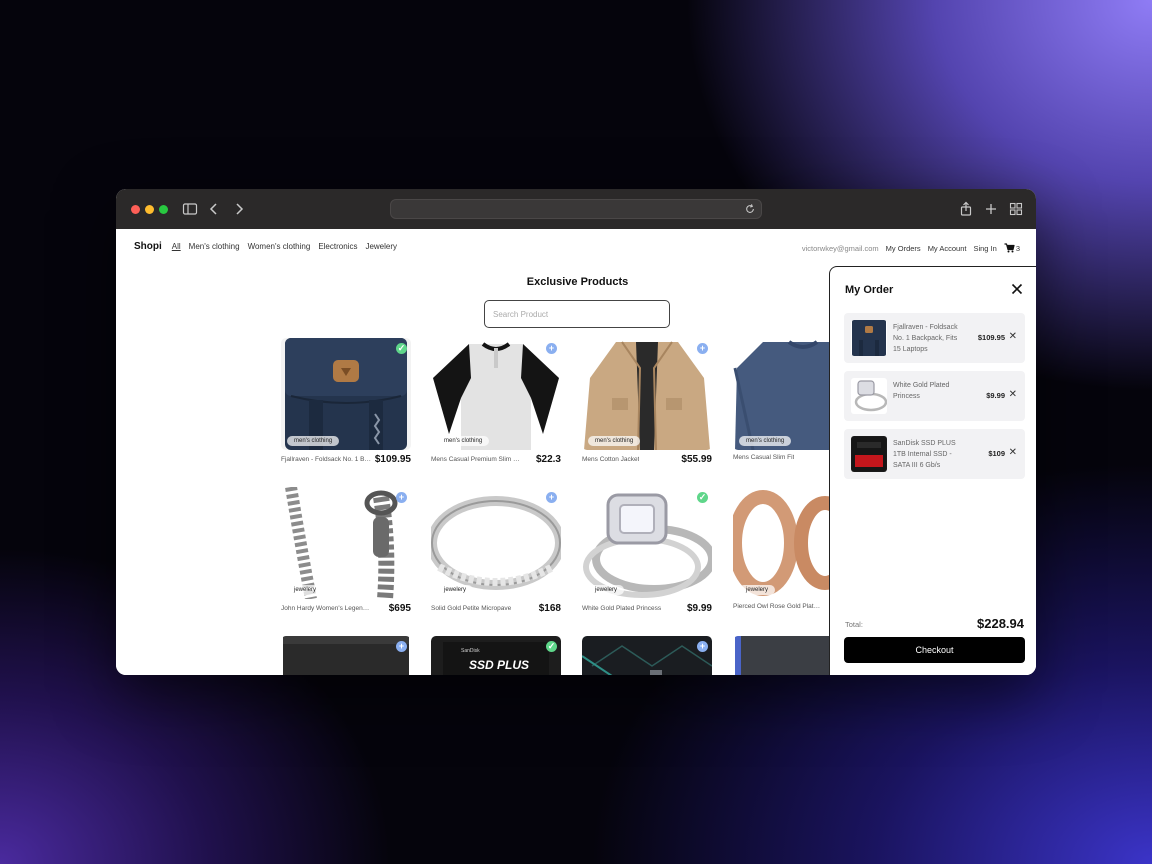 The width and height of the screenshot is (1152, 864). What do you see at coordinates (1017, 248) in the screenshot?
I see `cart-count: 3` at bounding box center [1017, 248].